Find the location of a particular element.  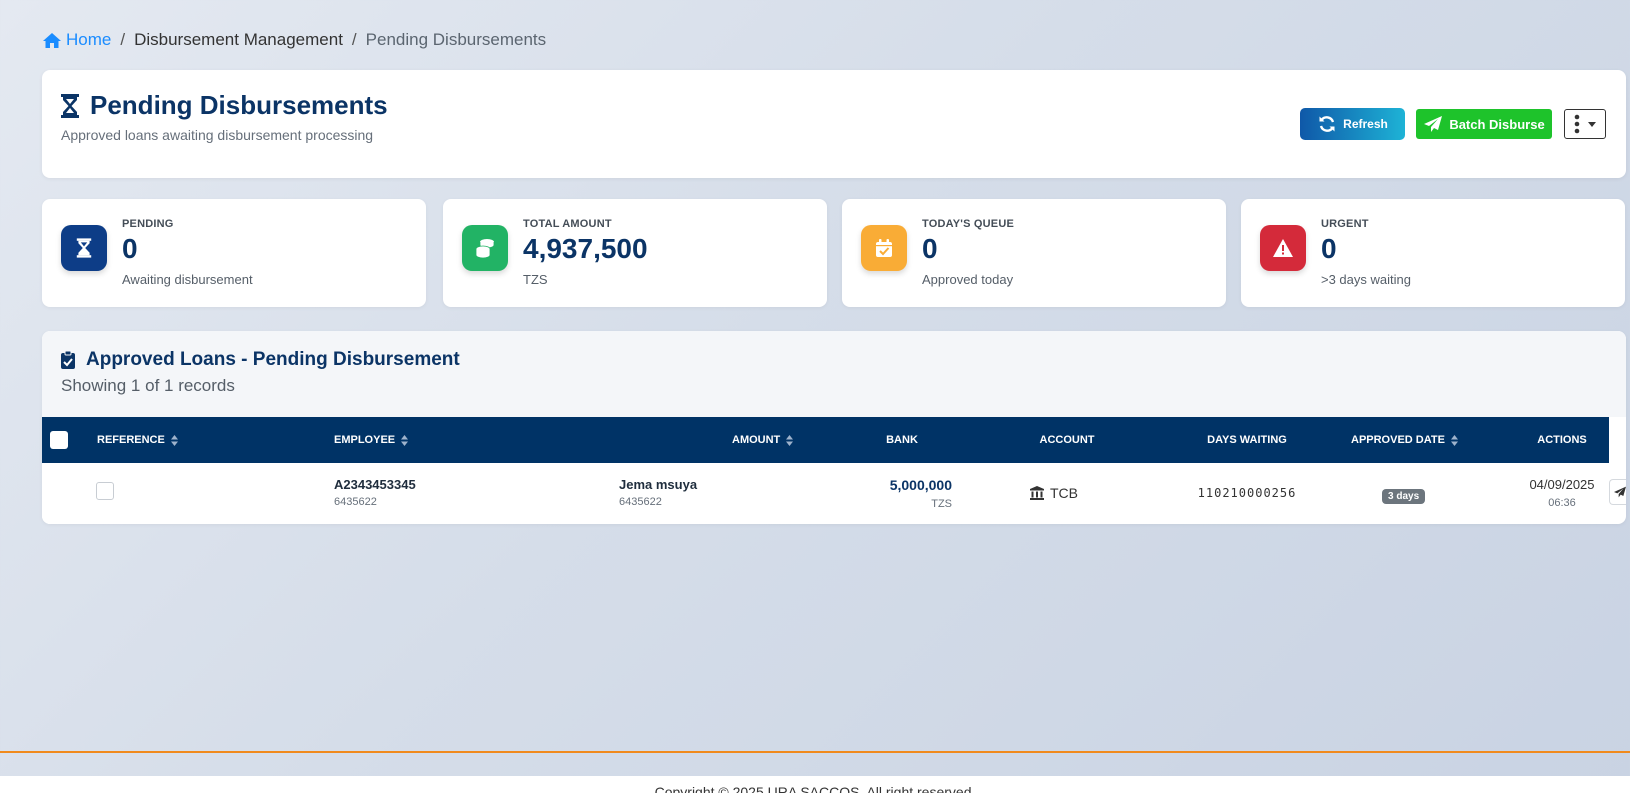

breadcrumb-section: Disbursement Management is located at coordinates (238, 40).